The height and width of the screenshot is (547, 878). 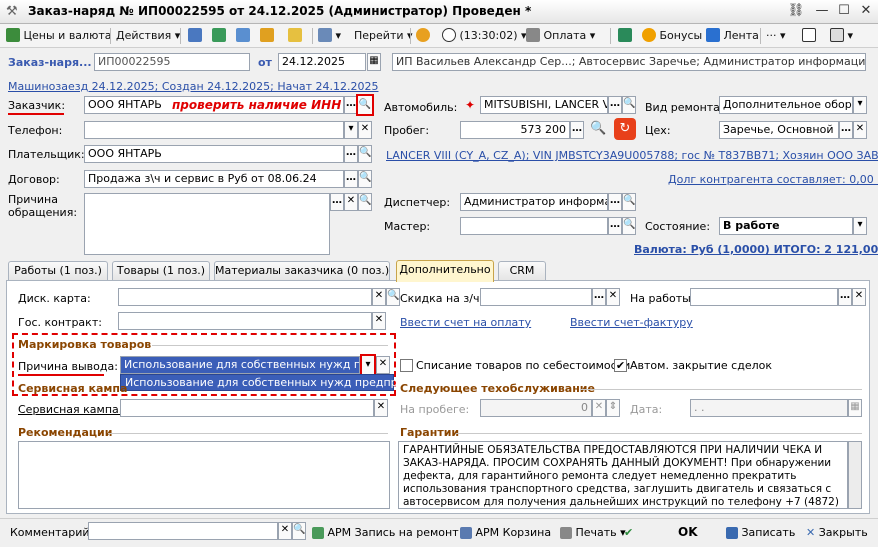 What do you see at coordinates (302, 271) in the screenshot?
I see `tab-customer-materials: Материалы заказчика (0 поз.)` at bounding box center [302, 271].